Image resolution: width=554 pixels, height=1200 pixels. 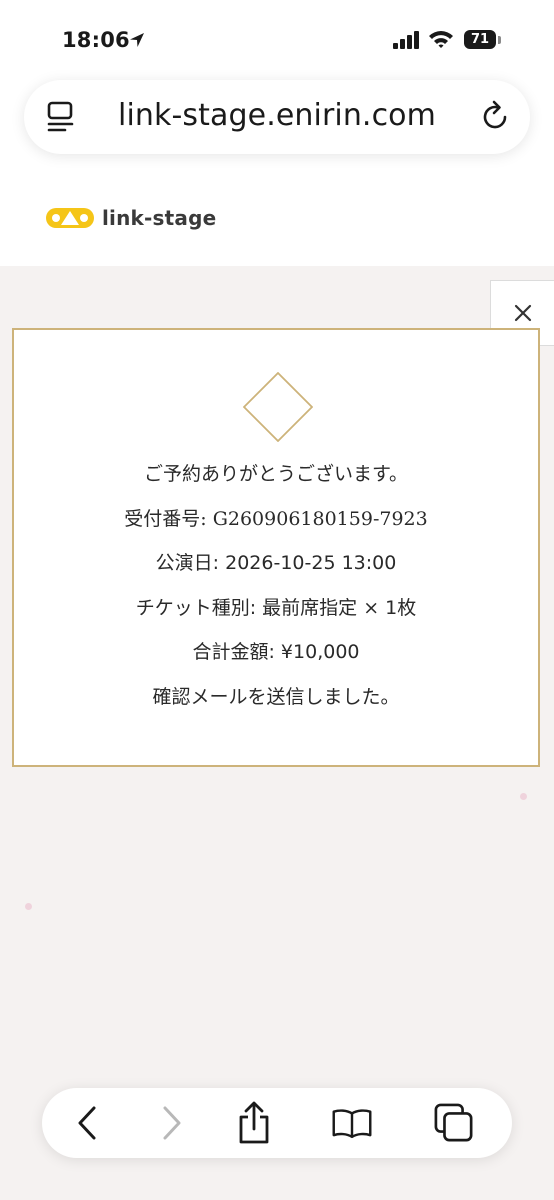 What do you see at coordinates (96, 40) in the screenshot?
I see `status-time: 18:06` at bounding box center [96, 40].